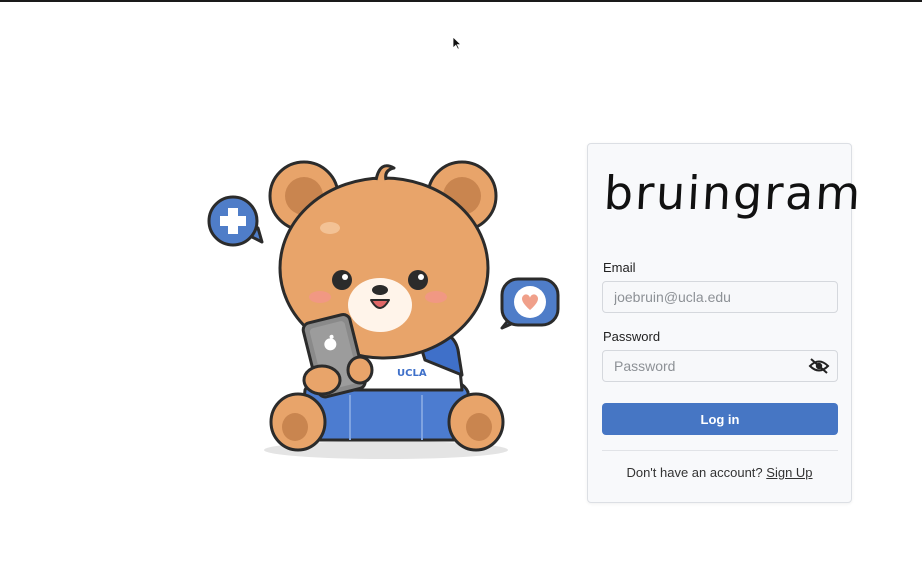 Image resolution: width=922 pixels, height=562 pixels. Describe the element at coordinates (720, 450) in the screenshot. I see `card-divider` at that location.